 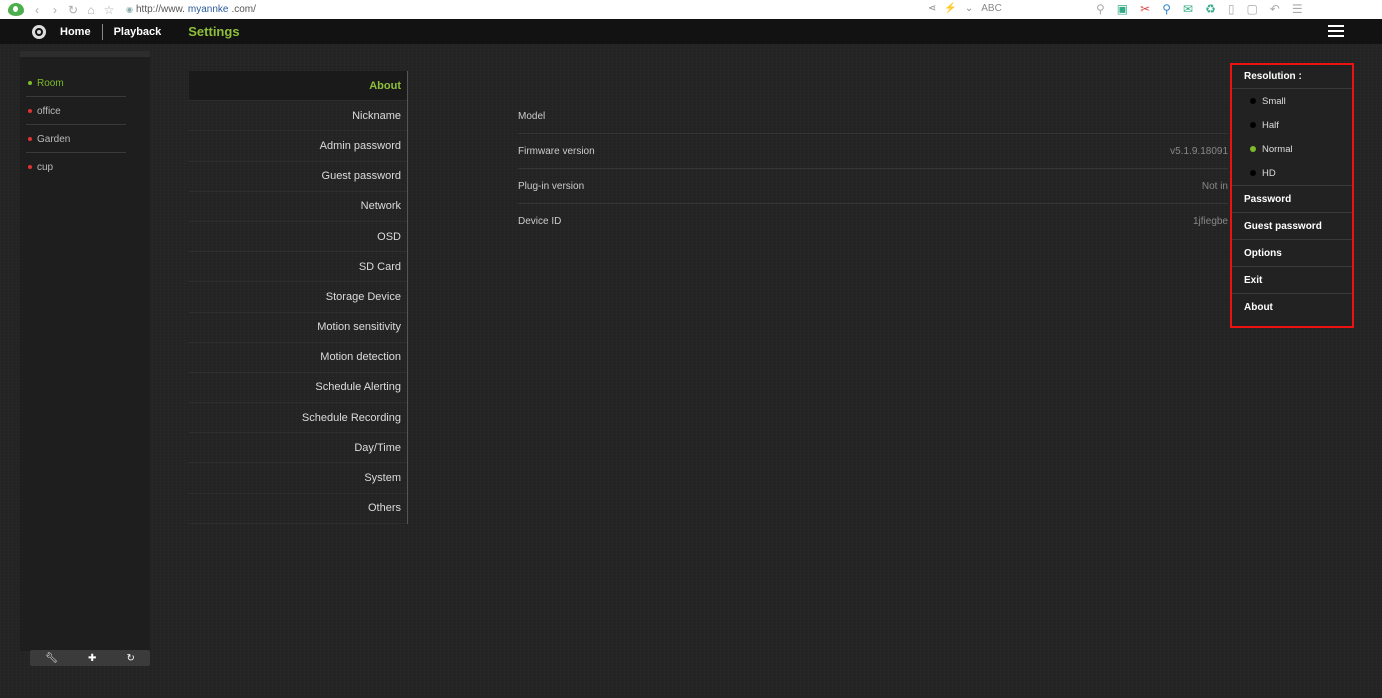 I want to click on resolution-option-small: Small, so click(x=1292, y=101).